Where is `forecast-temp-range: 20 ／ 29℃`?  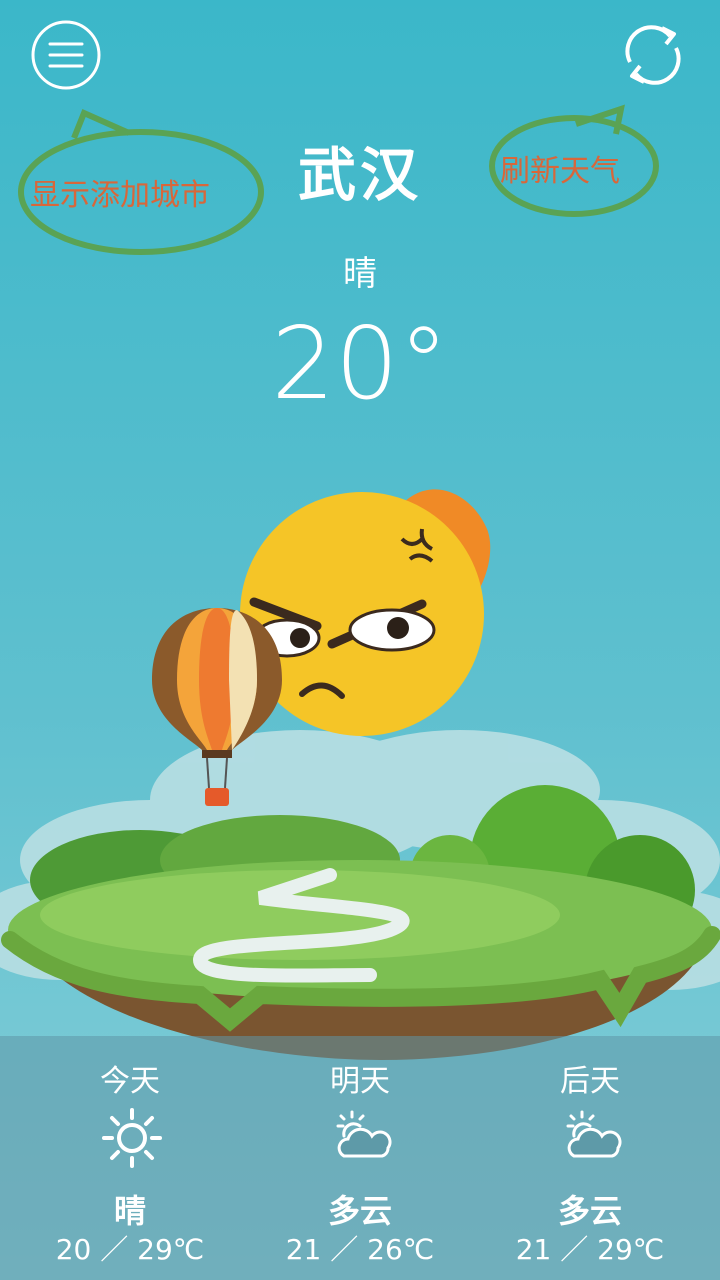 forecast-temp-range: 20 ／ 29℃ is located at coordinates (130, 1249).